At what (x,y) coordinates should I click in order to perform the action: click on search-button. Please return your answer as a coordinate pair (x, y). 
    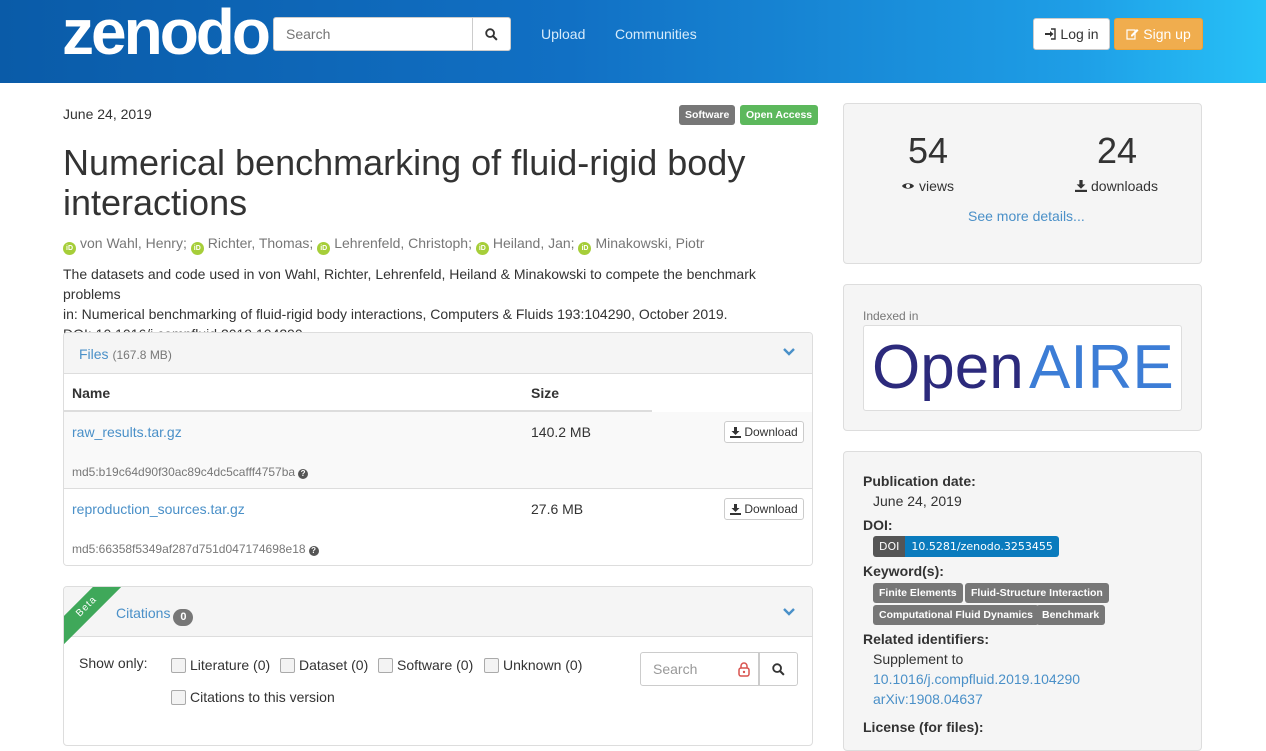
    Looking at the image, I should click on (492, 34).